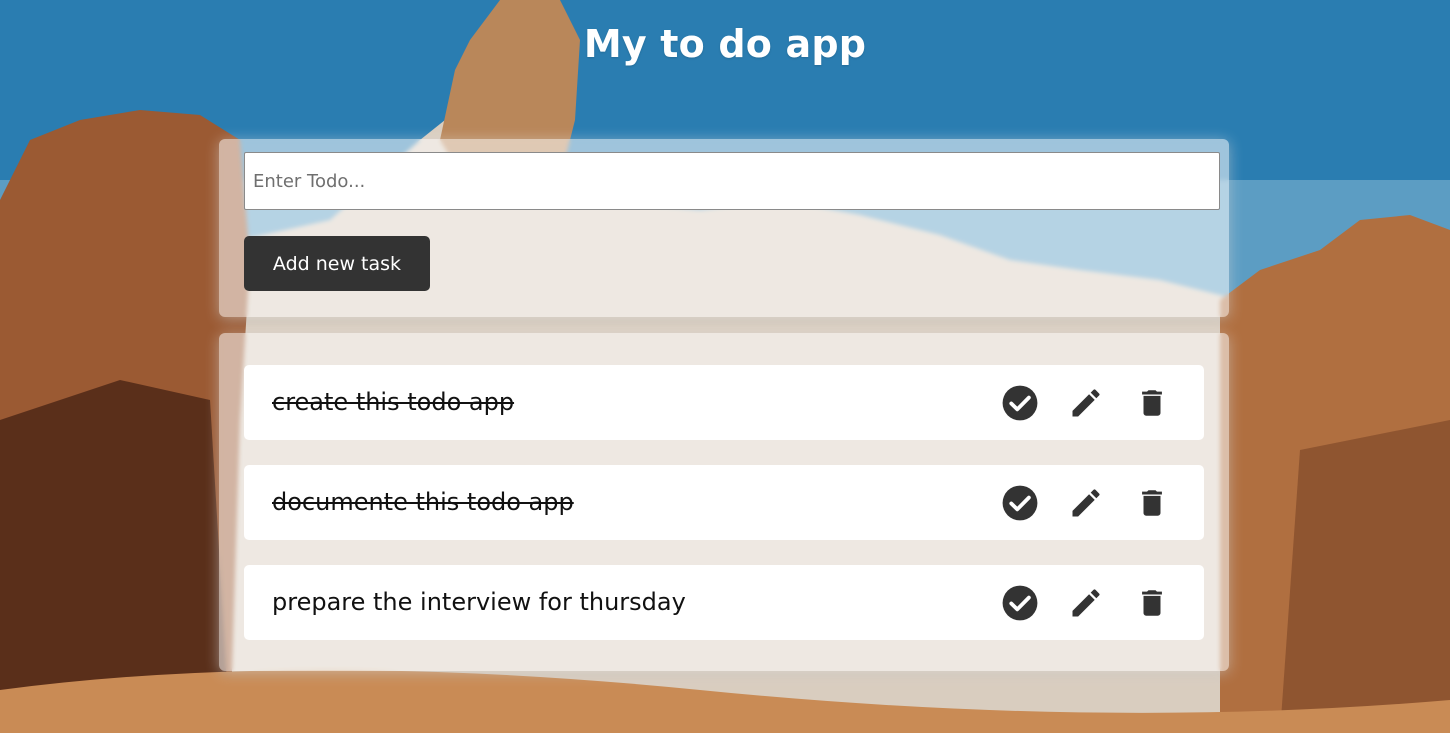 This screenshot has height=733, width=1450. I want to click on todo-item: create this todo app, so click(724, 402).